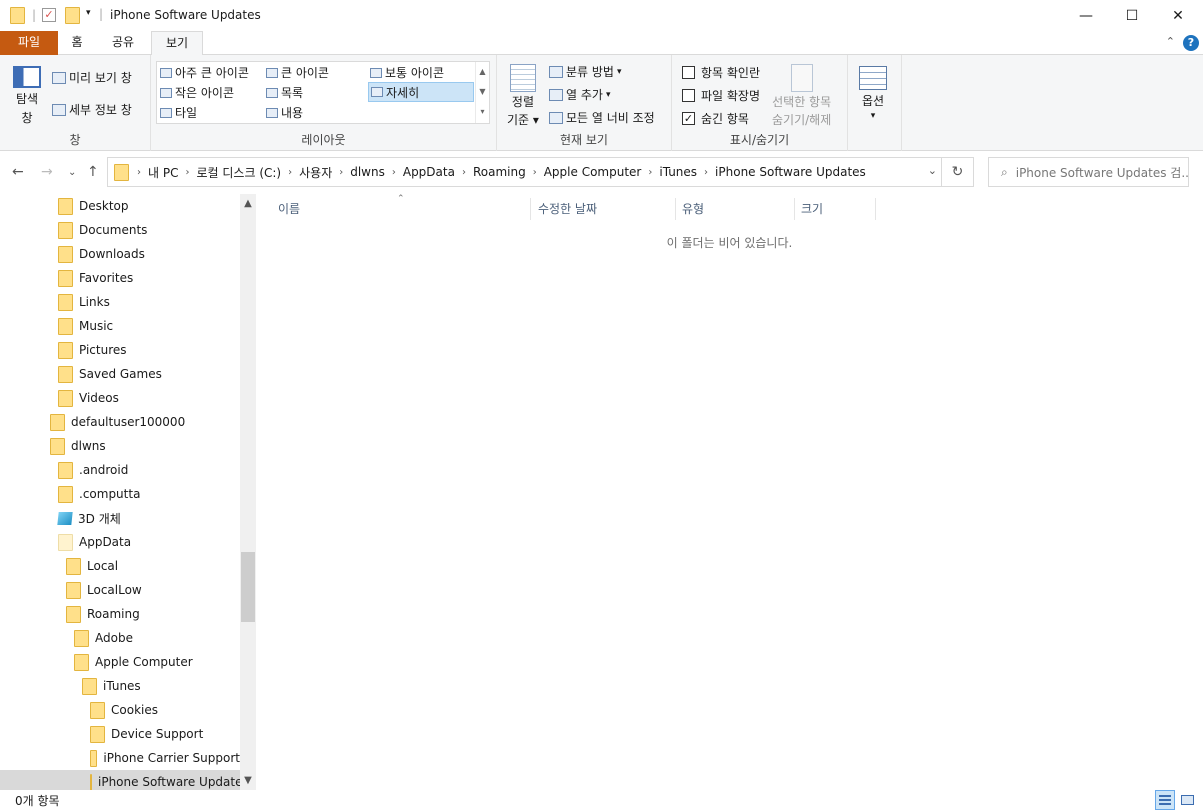 Image resolution: width=1203 pixels, height=812 pixels. Describe the element at coordinates (120, 734) in the screenshot. I see `tree-item: Device Support` at that location.